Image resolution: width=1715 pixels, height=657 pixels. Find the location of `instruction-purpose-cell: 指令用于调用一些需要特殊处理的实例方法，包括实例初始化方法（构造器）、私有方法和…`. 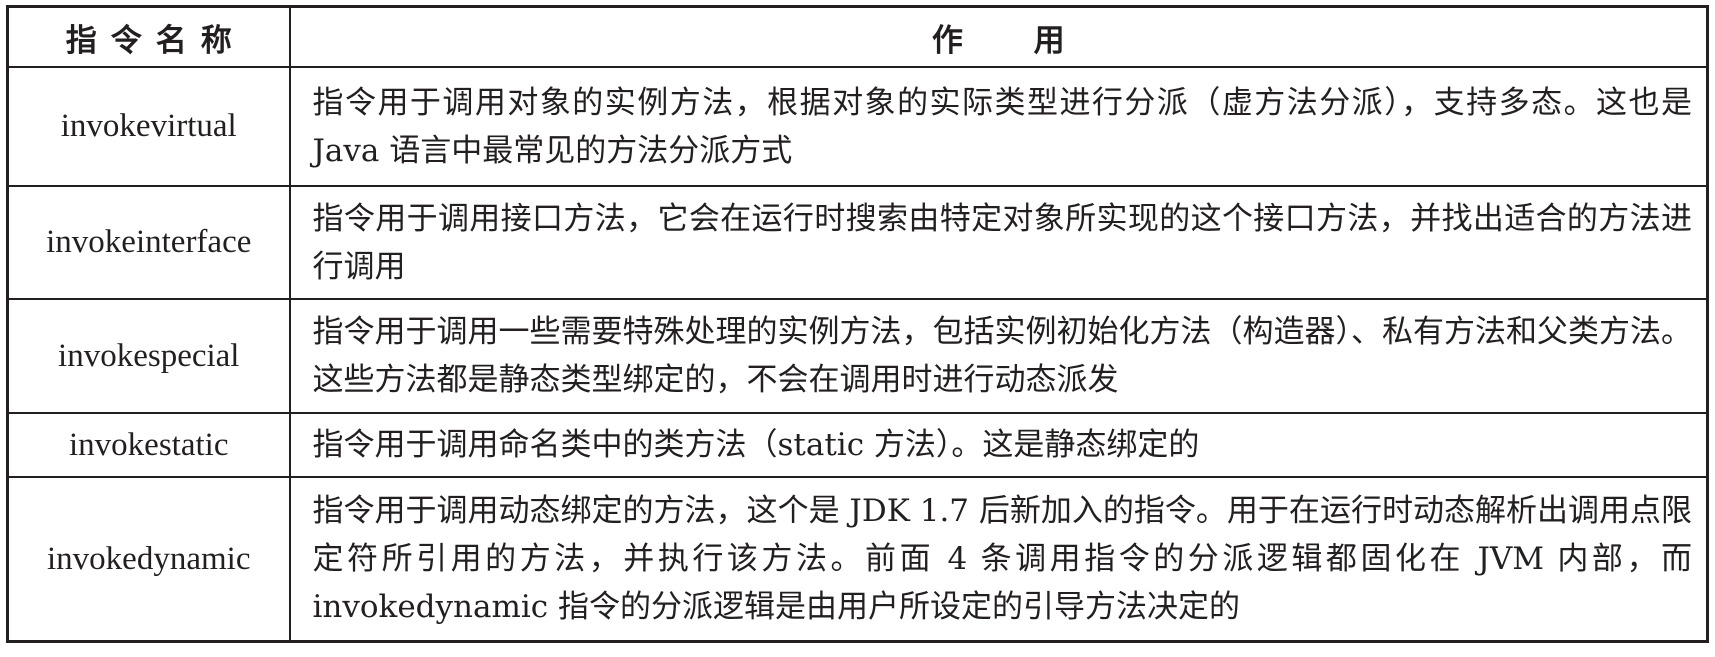

instruction-purpose-cell: 指令用于调用一些需要特殊处理的实例方法，包括实例初始化方法（构造器）、私有方法和… is located at coordinates (998, 356).